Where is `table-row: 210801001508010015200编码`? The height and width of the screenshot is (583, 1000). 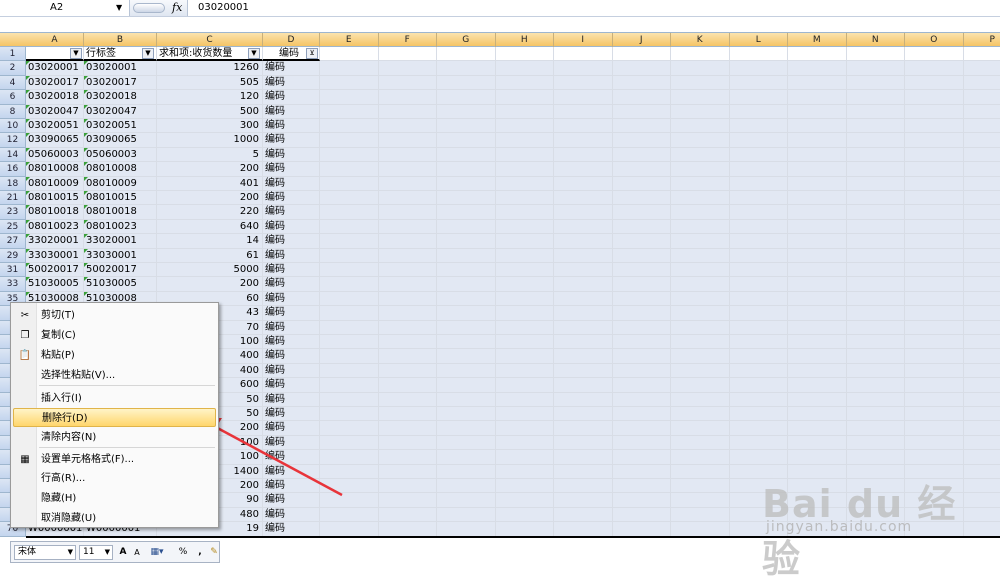
table-row: 210801001508010015200编码 is located at coordinates (500, 198).